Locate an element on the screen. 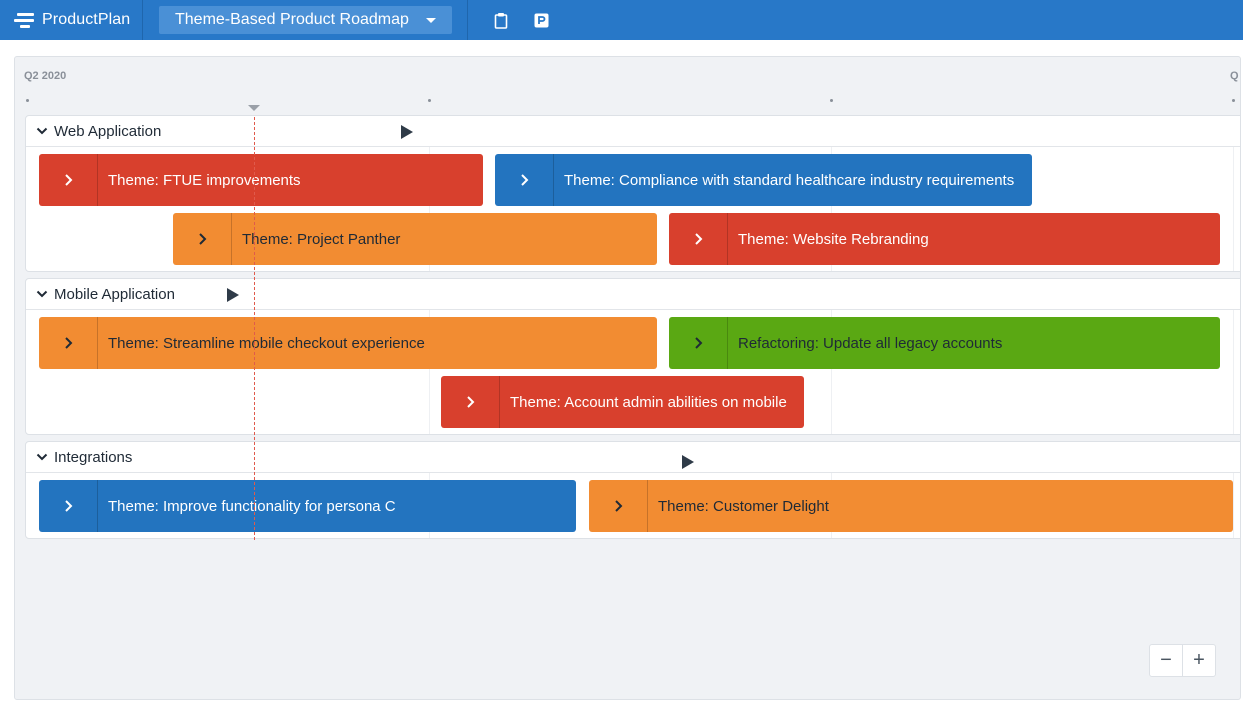 Image resolution: width=1243 pixels, height=712 pixels. roadmap-bar: Refactoring: Update all legacy accounts is located at coordinates (944, 343).